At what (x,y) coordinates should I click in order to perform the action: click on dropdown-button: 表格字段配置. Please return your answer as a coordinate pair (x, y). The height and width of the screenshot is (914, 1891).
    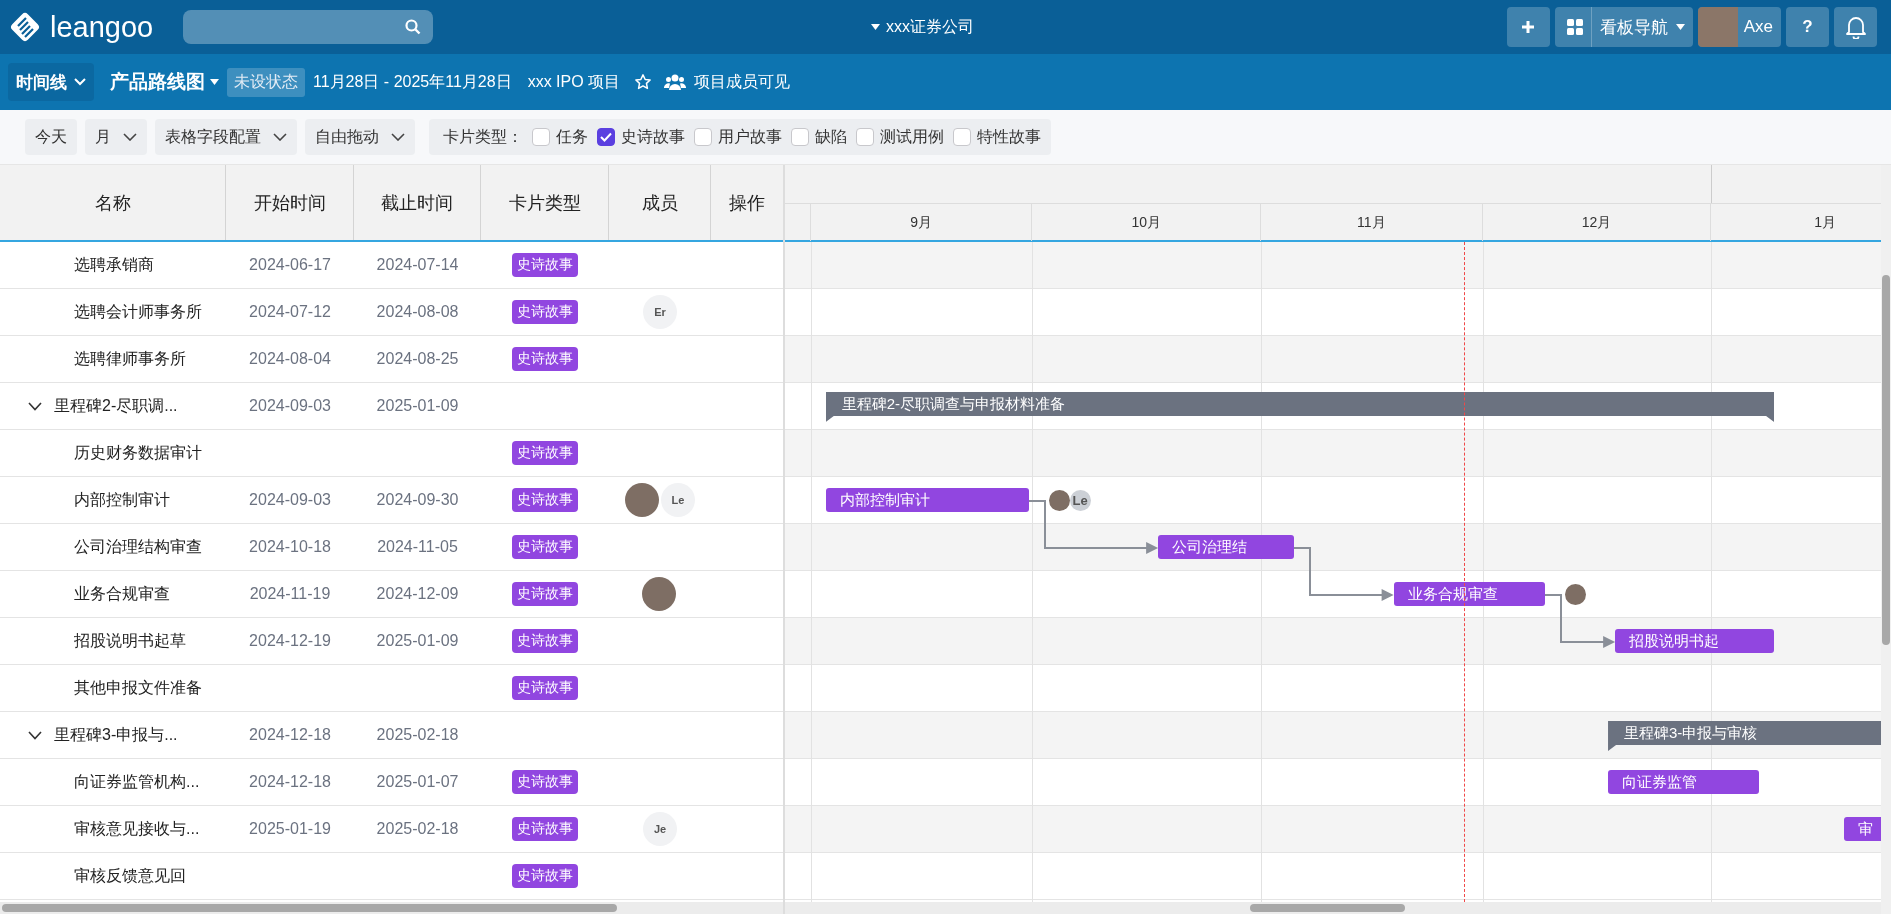
    Looking at the image, I should click on (226, 137).